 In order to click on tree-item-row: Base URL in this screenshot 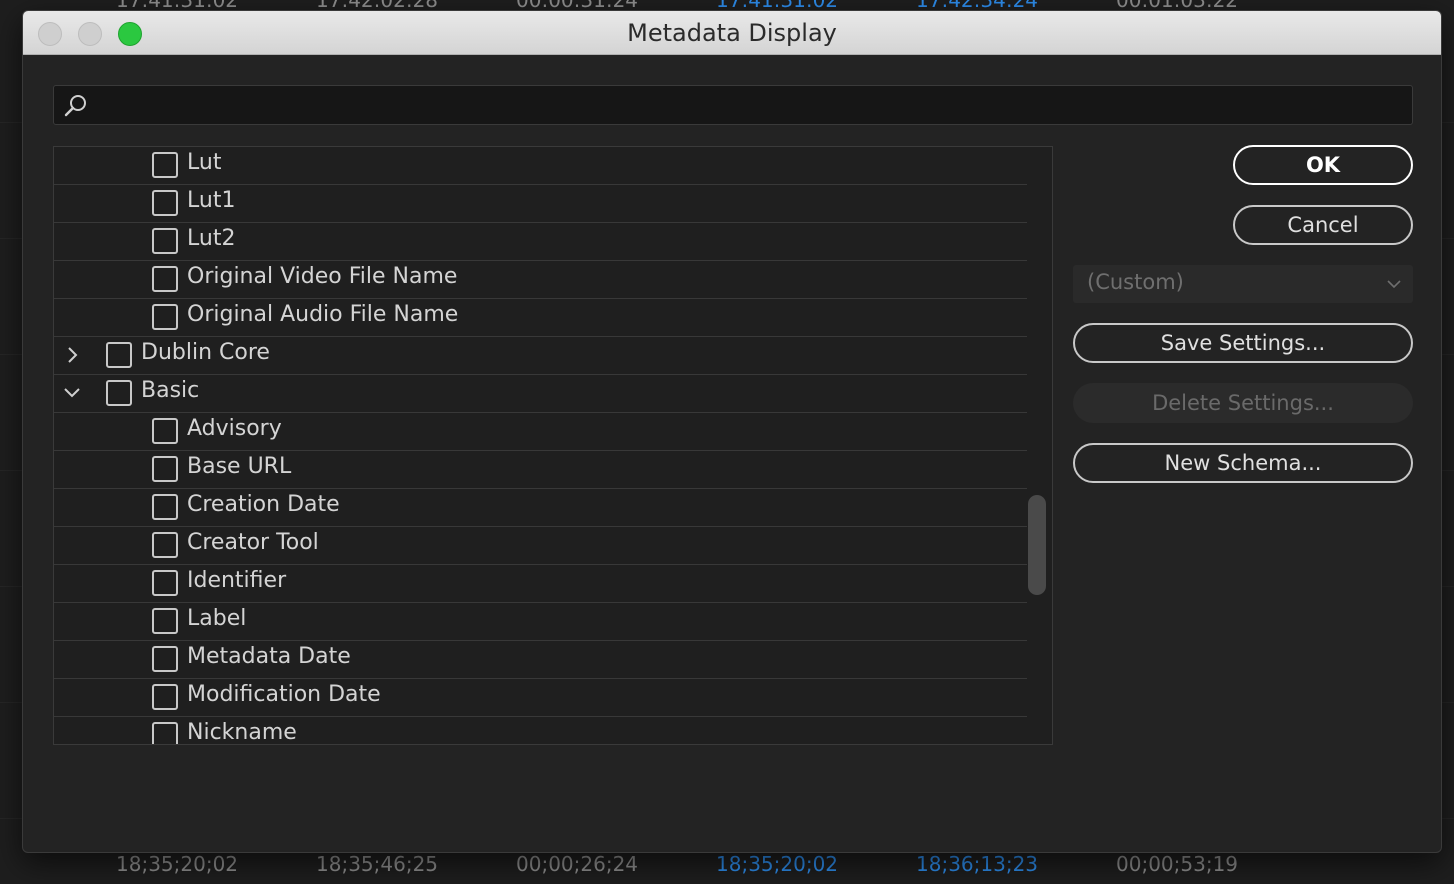, I will do `click(540, 470)`.